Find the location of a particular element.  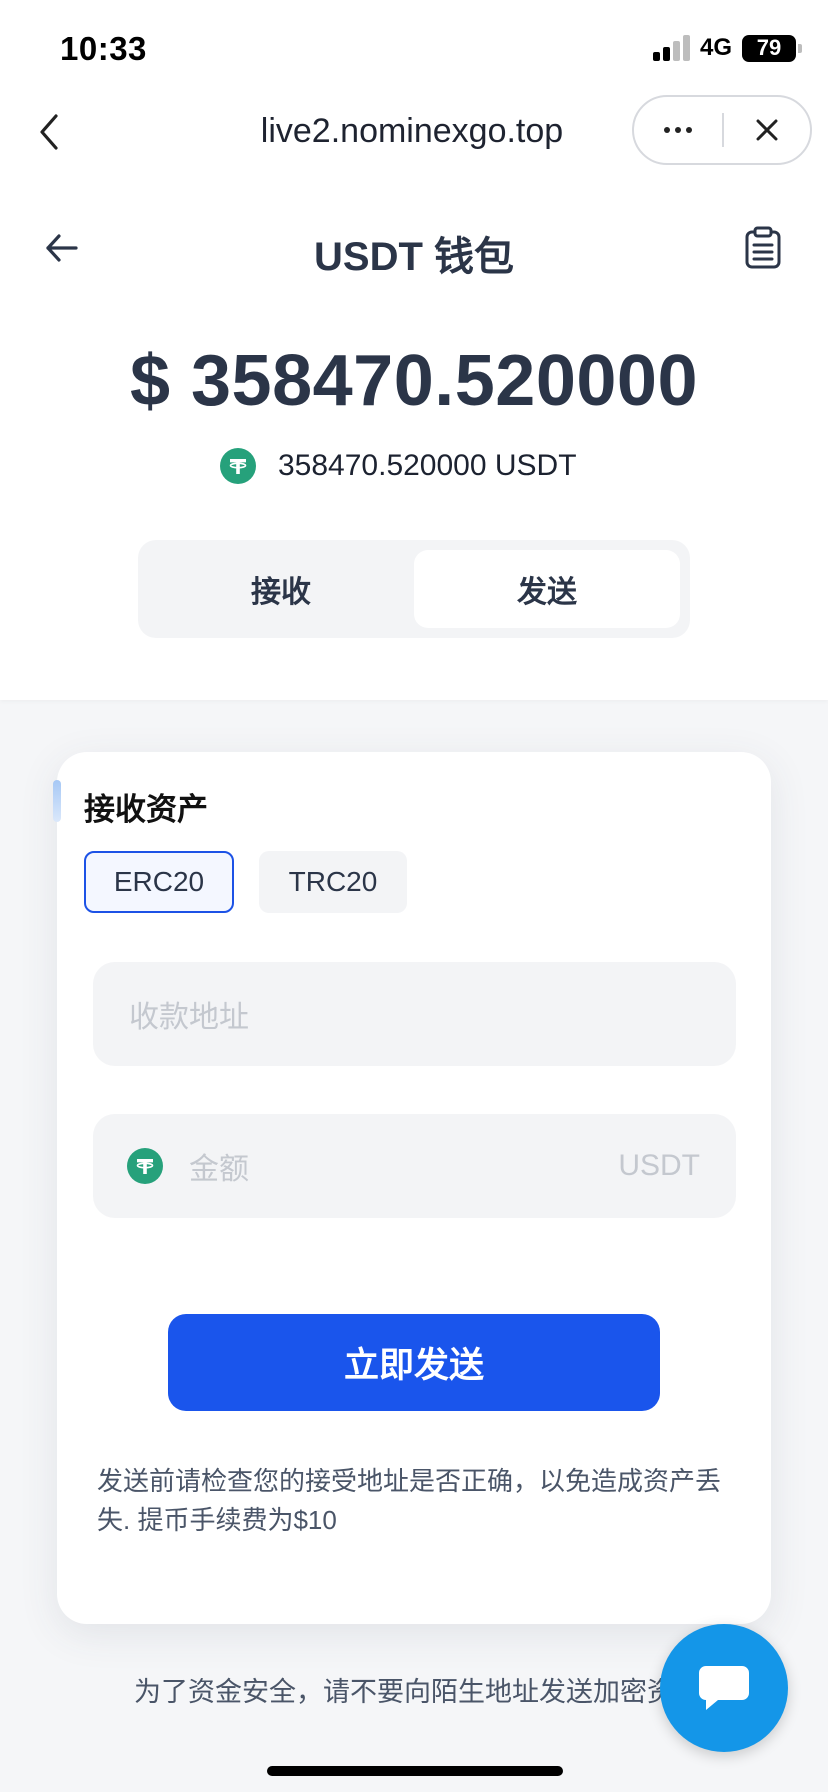

battery-level: 79 is located at coordinates (769, 47).